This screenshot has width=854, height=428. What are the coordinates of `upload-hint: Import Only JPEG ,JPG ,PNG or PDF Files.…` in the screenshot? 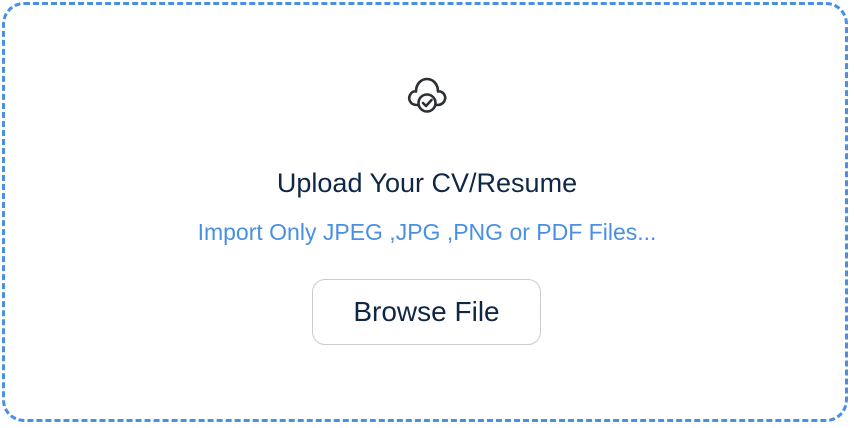 It's located at (427, 232).